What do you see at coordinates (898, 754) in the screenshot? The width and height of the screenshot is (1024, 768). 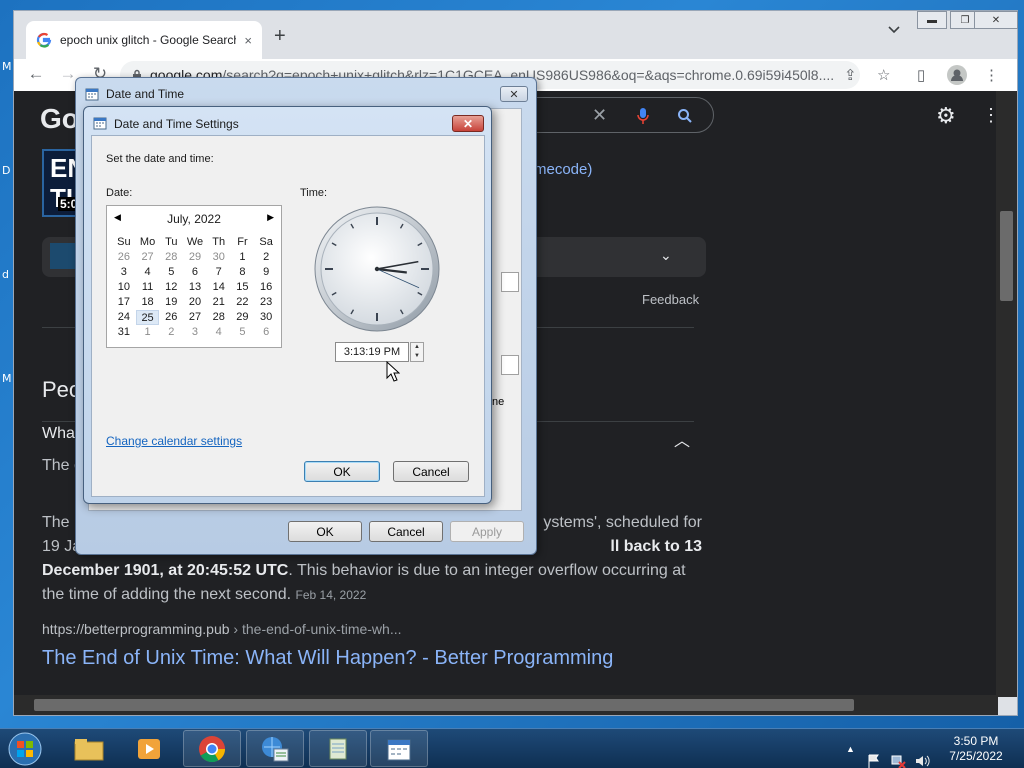 I see `network-disconnected-icon` at bounding box center [898, 754].